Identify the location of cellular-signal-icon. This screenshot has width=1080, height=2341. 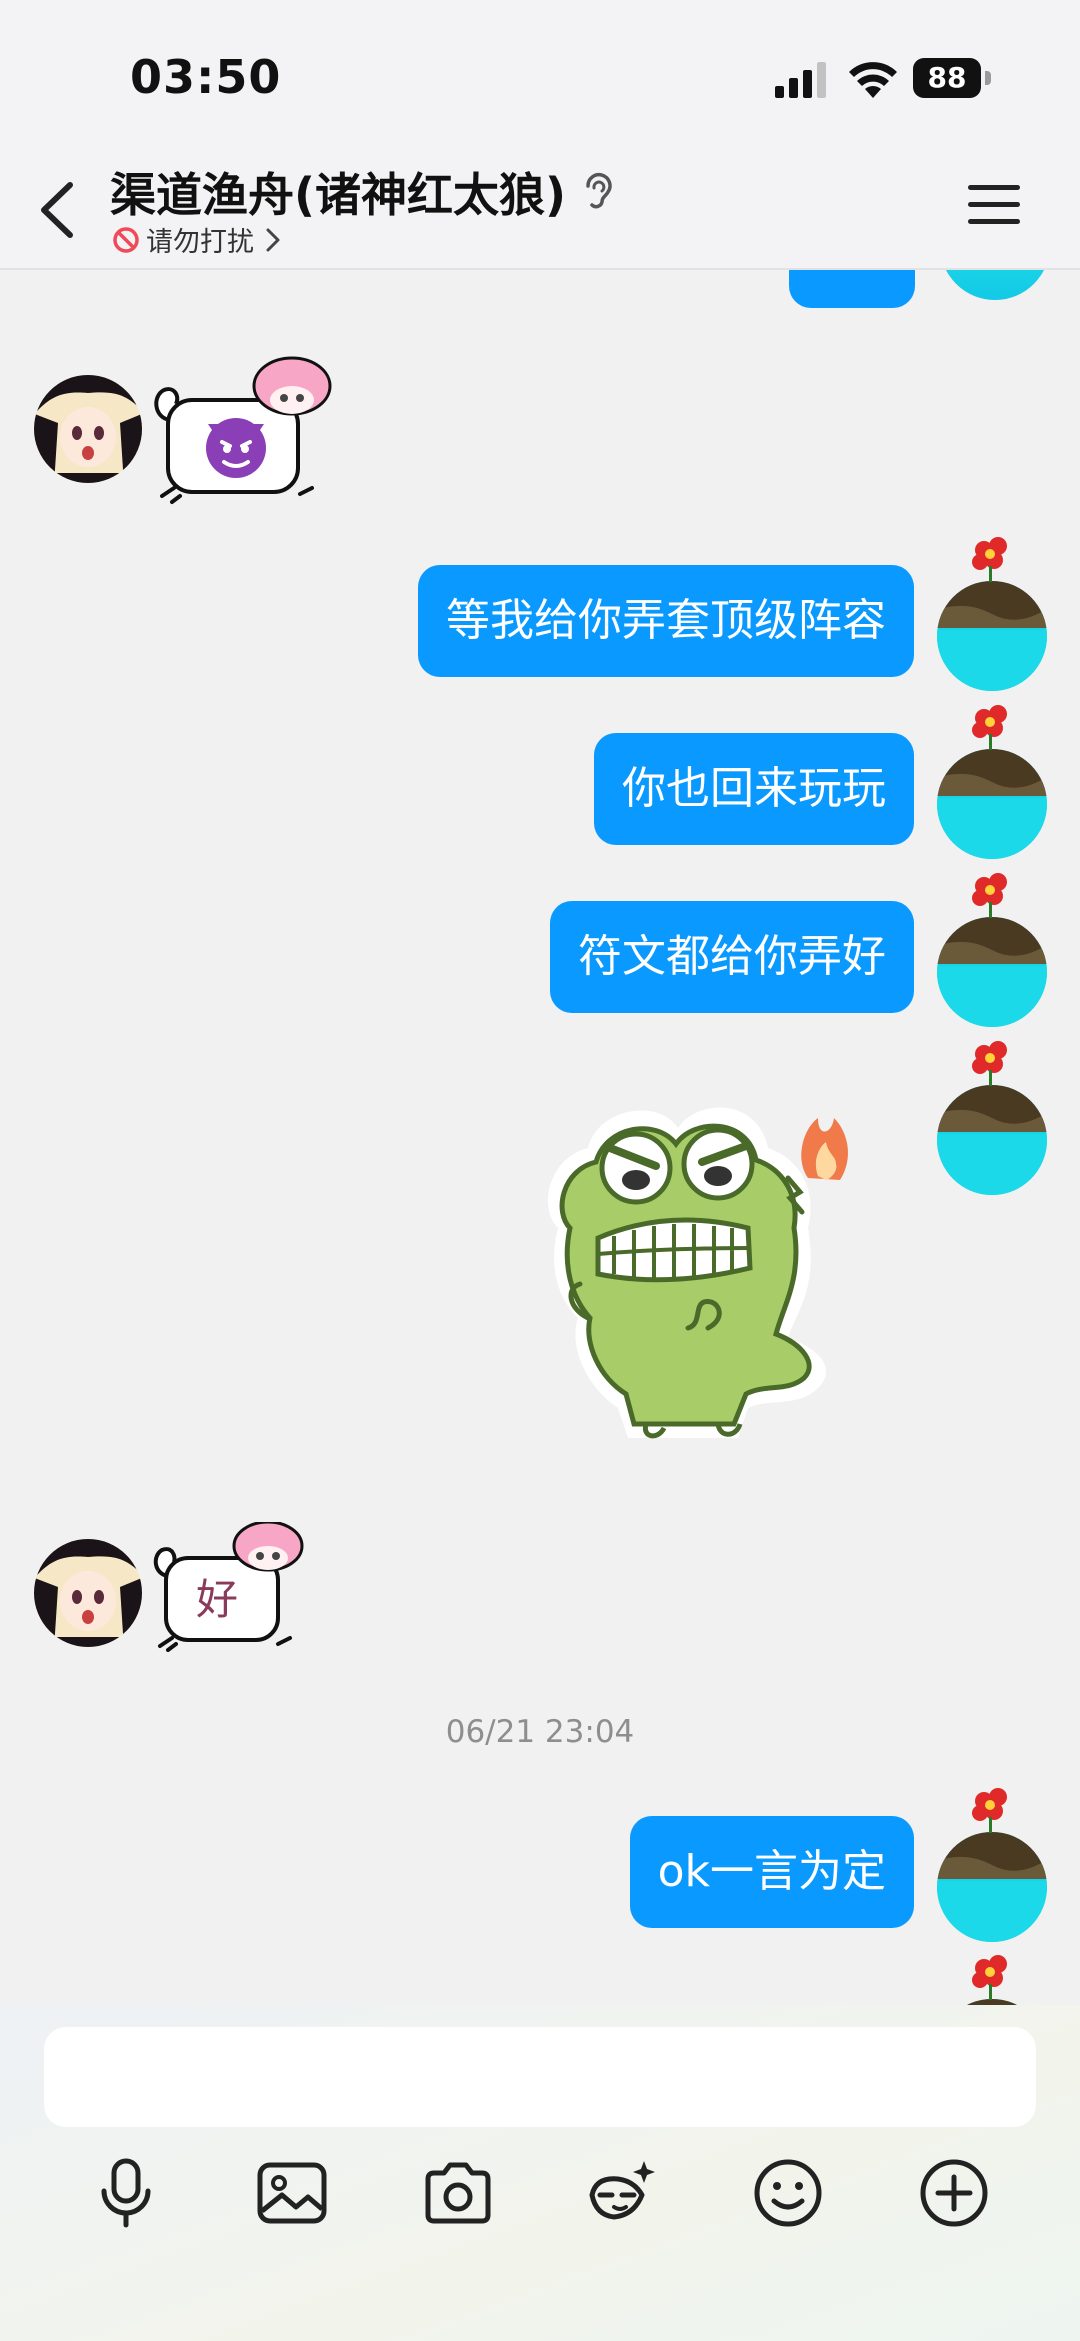
(800, 80).